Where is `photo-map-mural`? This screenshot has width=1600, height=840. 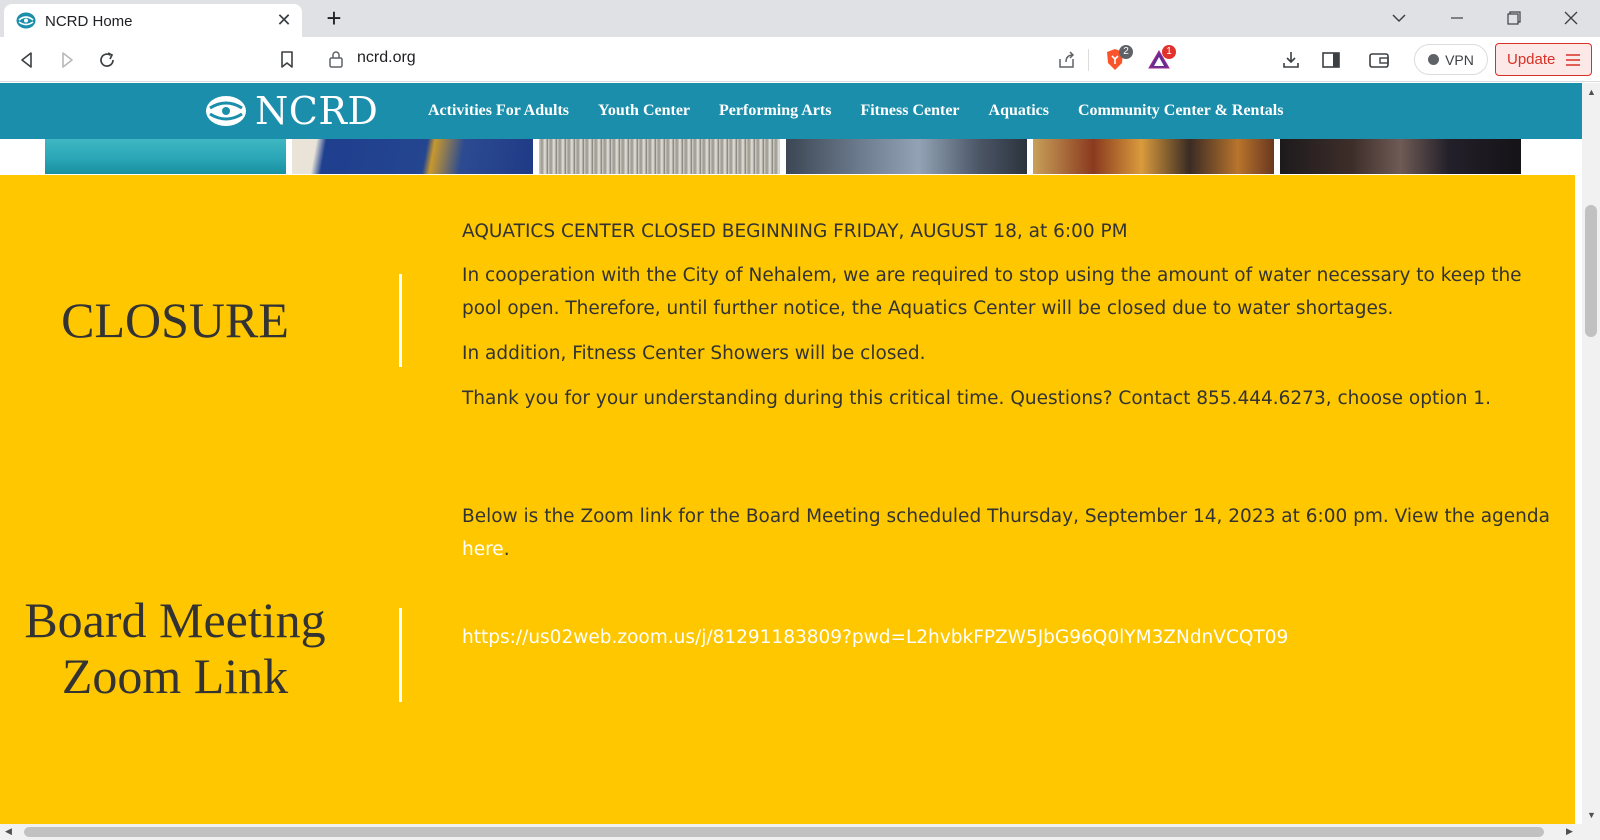
photo-map-mural is located at coordinates (412, 156).